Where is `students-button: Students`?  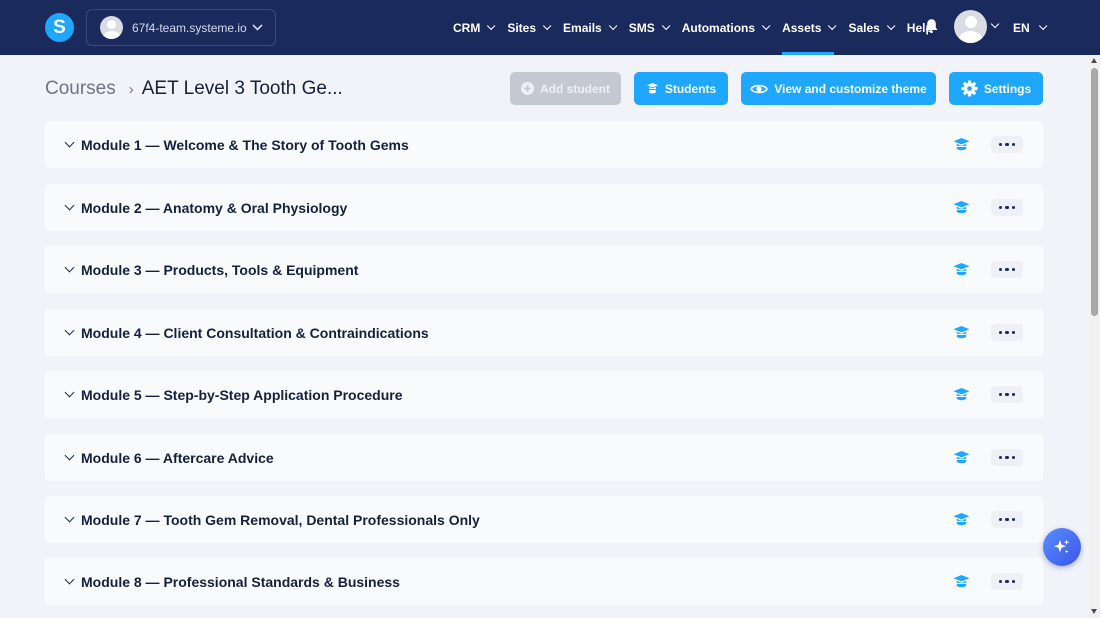 students-button: Students is located at coordinates (681, 88).